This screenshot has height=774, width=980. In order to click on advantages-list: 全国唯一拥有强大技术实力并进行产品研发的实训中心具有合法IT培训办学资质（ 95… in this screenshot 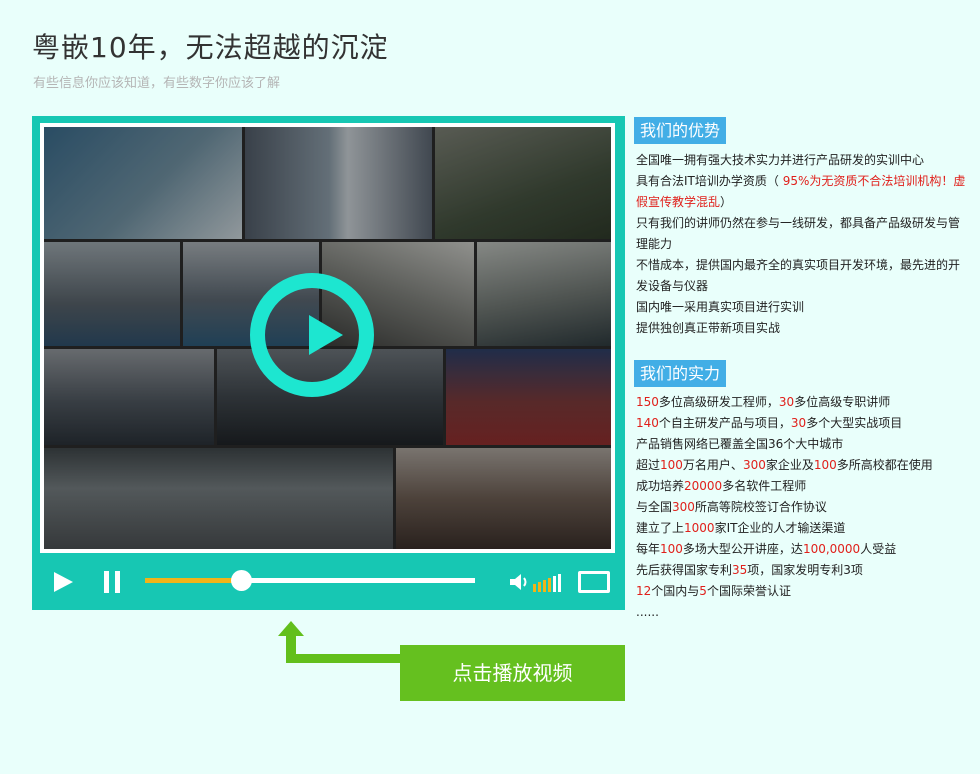, I will do `click(801, 244)`.